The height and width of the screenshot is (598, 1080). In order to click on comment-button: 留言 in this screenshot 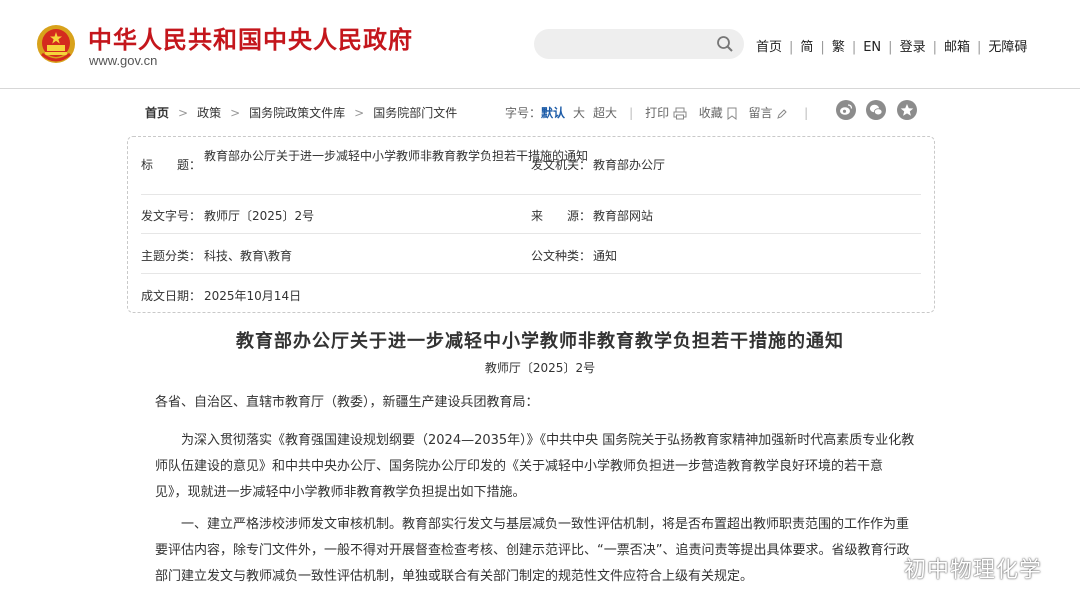, I will do `click(760, 113)`.